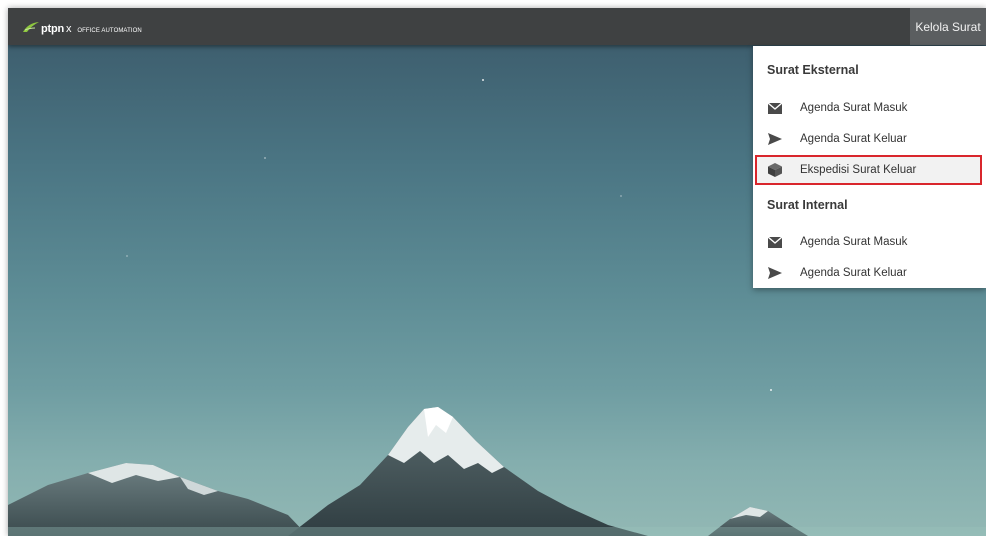  What do you see at coordinates (497, 26) in the screenshot?
I see `top-navbar: ptpn x OFFICE AUTOMATION Kelola Surat` at bounding box center [497, 26].